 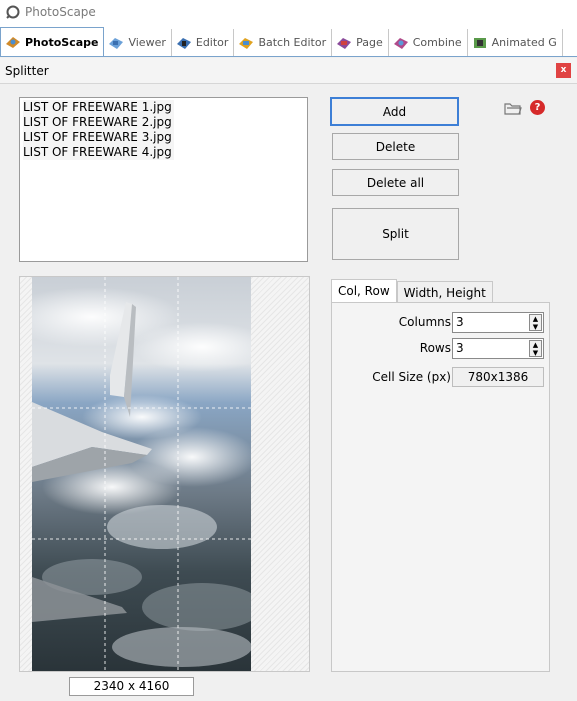 What do you see at coordinates (395, 234) in the screenshot?
I see `split-button: Split` at bounding box center [395, 234].